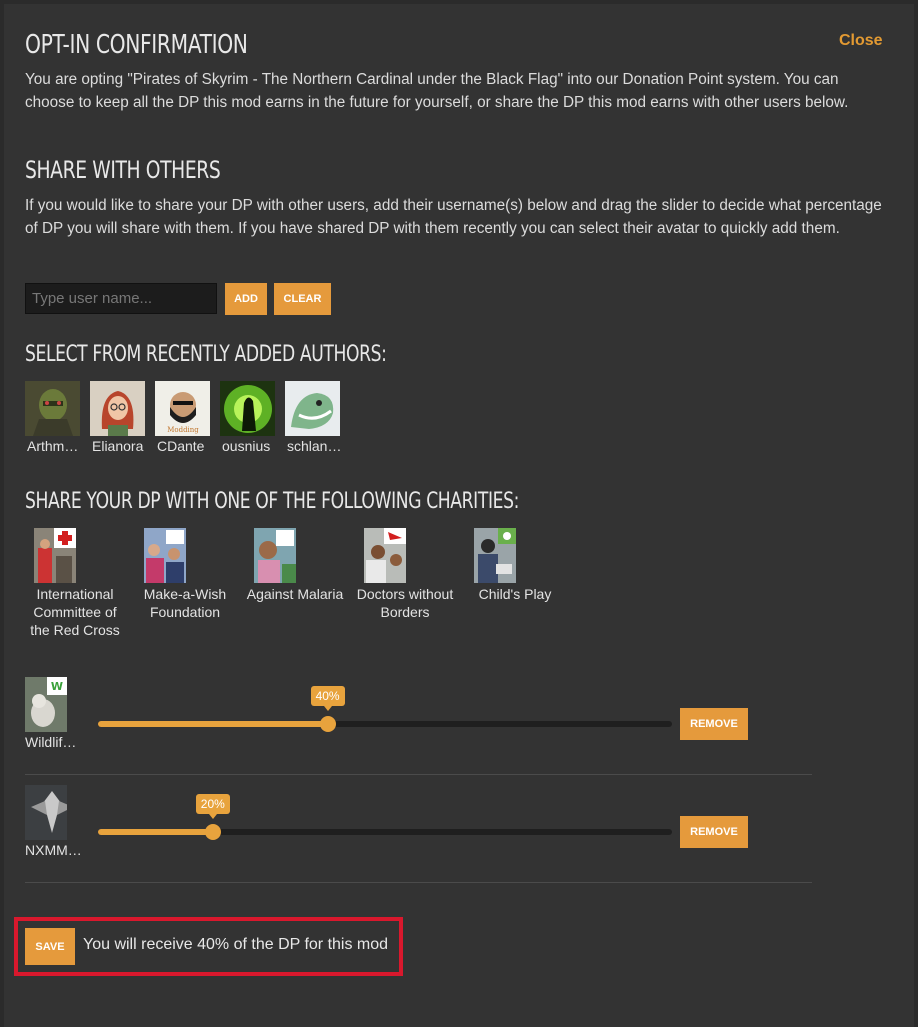 The height and width of the screenshot is (1027, 918). Describe the element at coordinates (295, 594) in the screenshot. I see `charity-name: Against Malaria` at that location.